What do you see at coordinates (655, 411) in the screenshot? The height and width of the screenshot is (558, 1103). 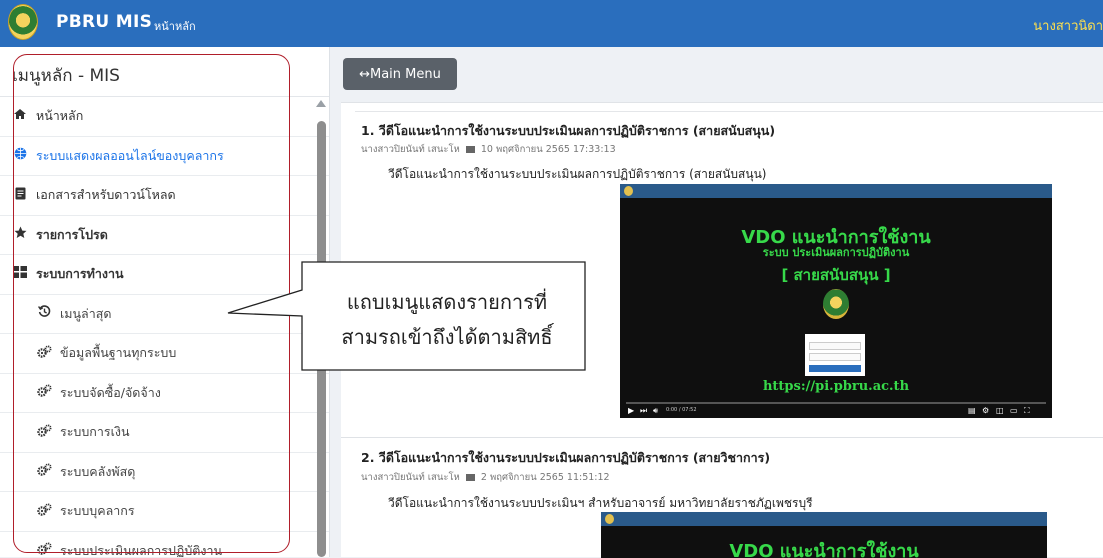 I see `volume-icon: 🔊︎` at bounding box center [655, 411].